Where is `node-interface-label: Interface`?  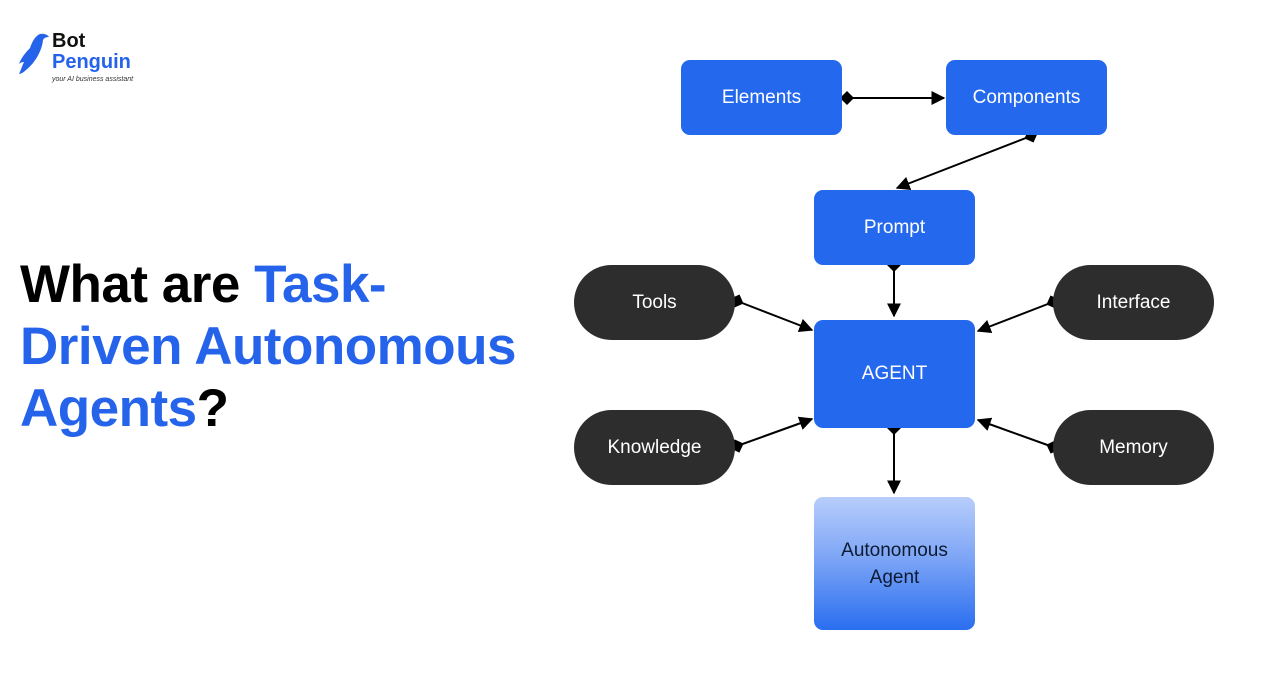
node-interface-label: Interface is located at coordinates (1133, 302).